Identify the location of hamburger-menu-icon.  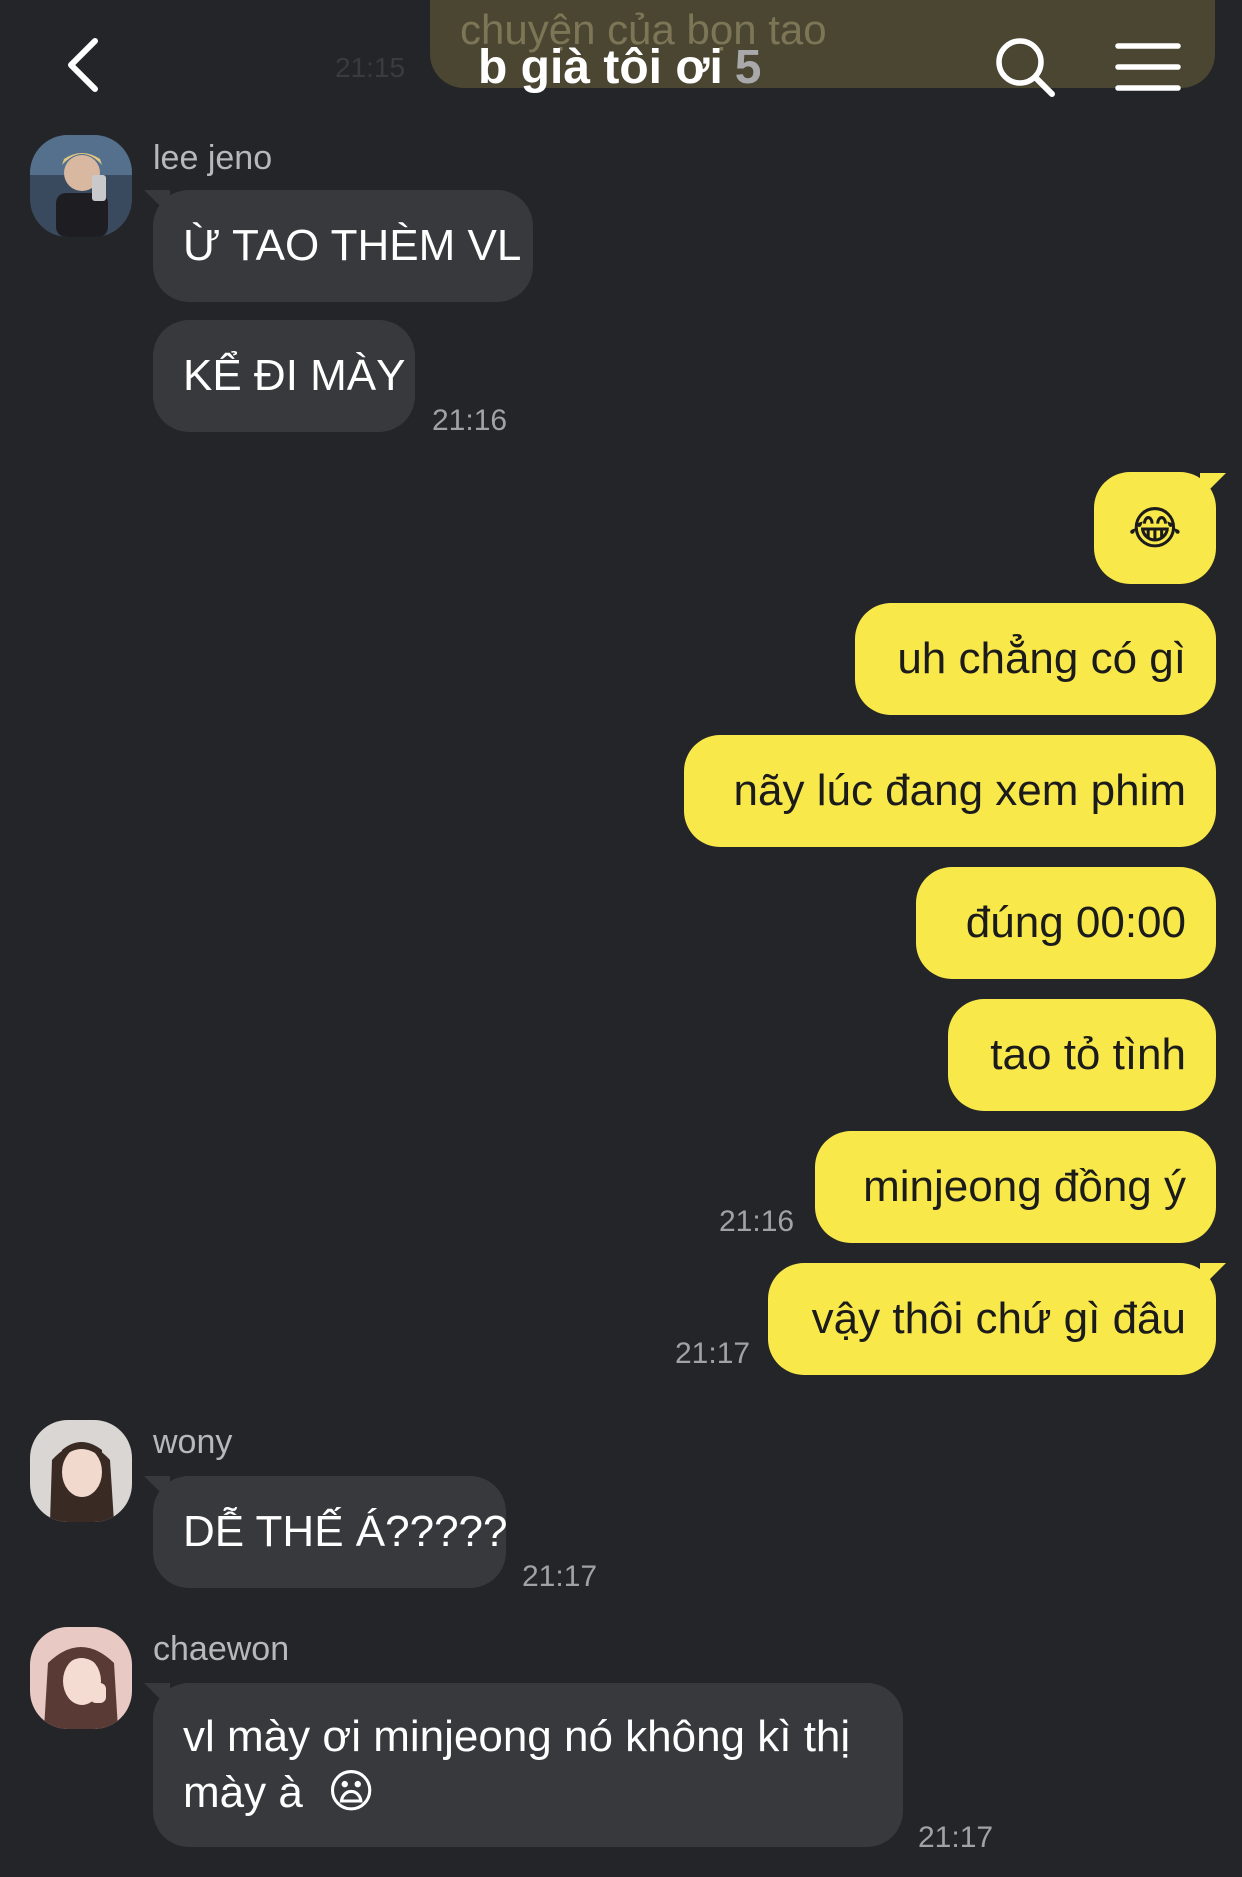
(1148, 67).